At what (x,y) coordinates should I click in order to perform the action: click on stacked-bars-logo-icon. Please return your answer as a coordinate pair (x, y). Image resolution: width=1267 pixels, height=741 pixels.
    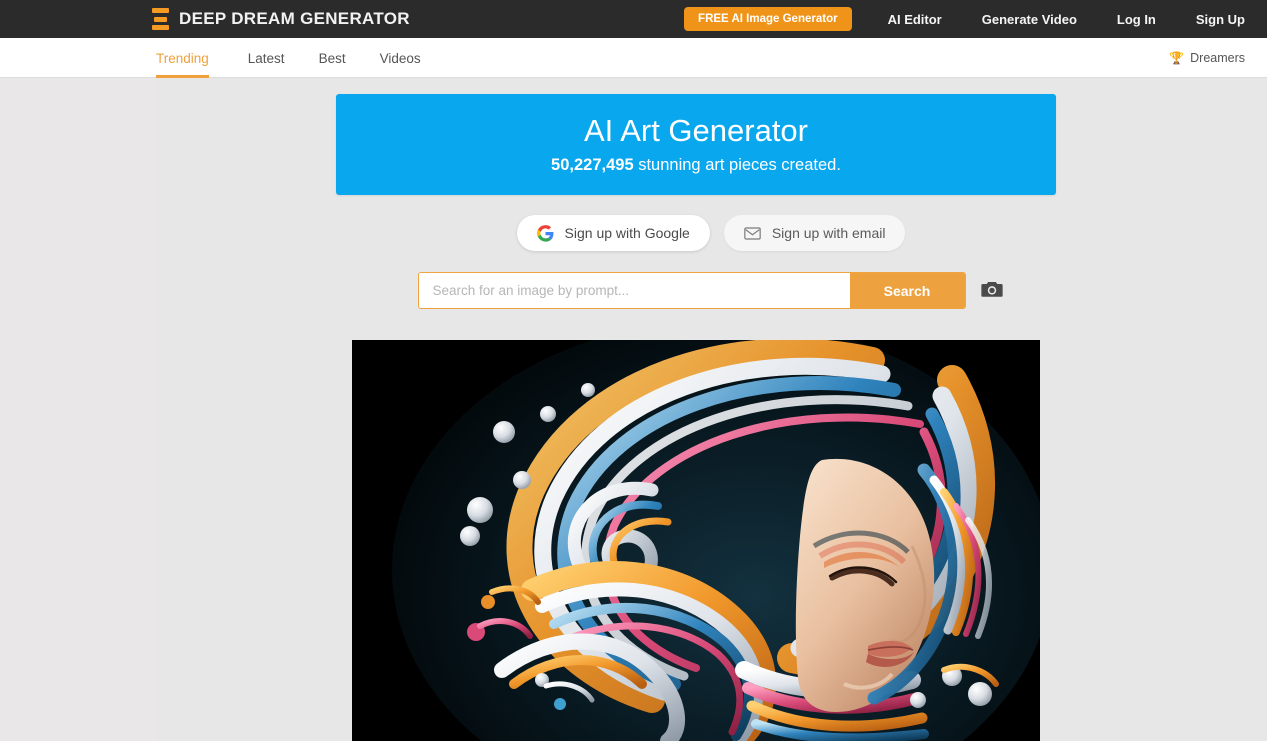
    Looking at the image, I should click on (160, 19).